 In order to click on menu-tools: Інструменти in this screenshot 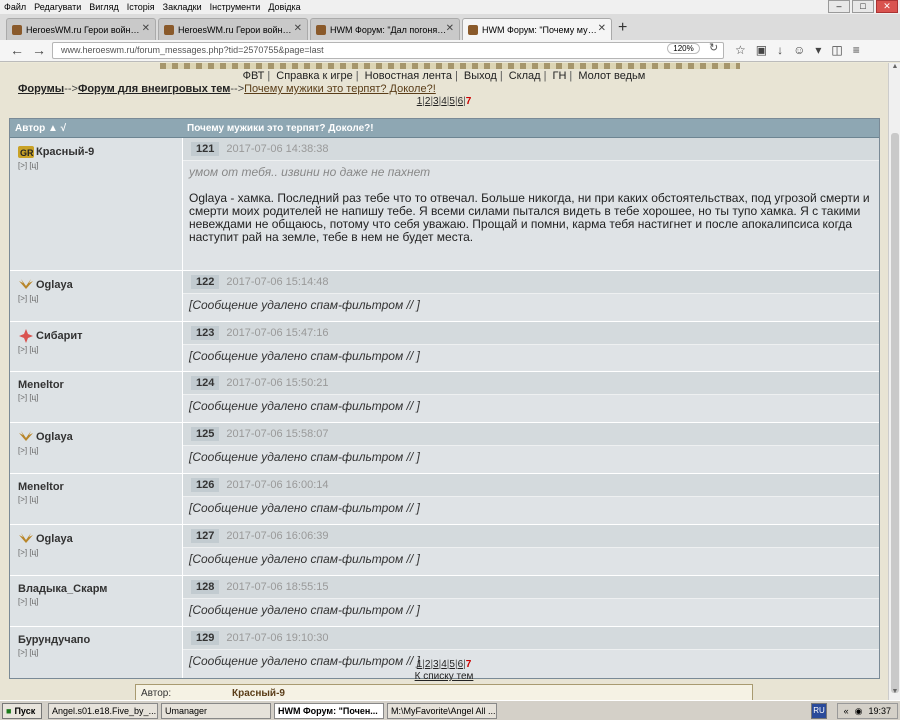, I will do `click(235, 7)`.